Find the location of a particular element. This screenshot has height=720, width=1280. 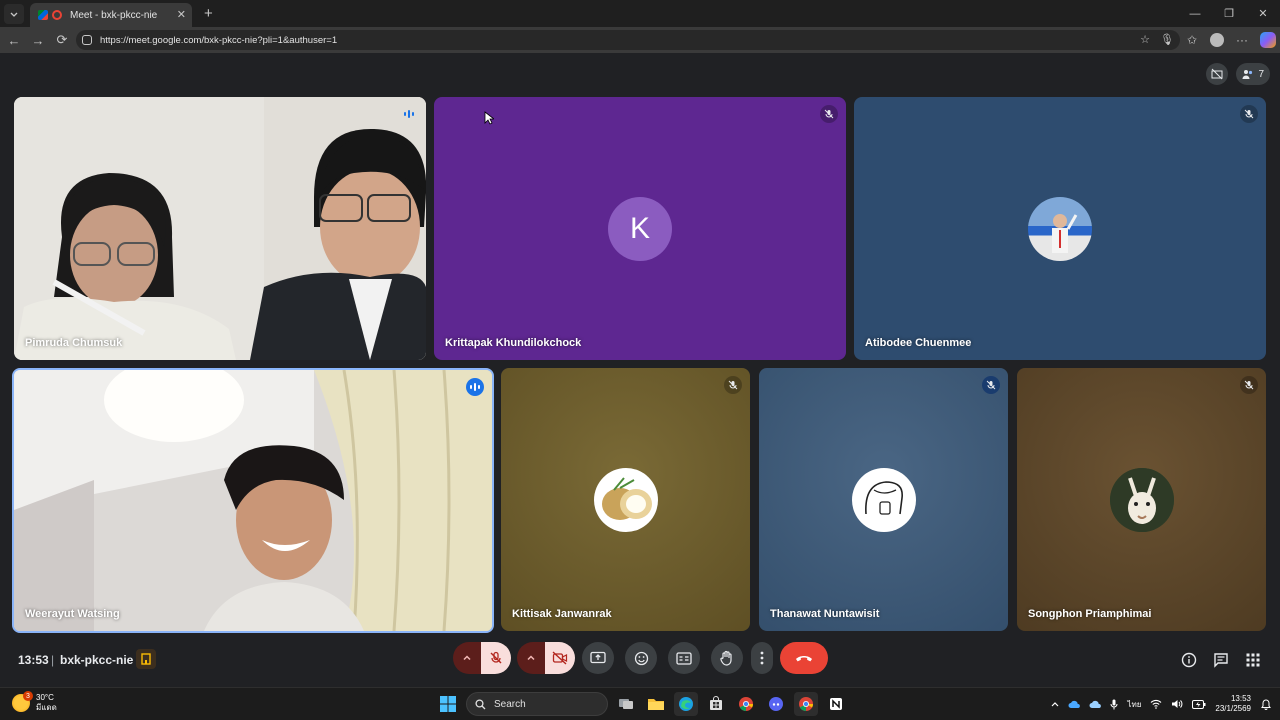

participants-button: 7 is located at coordinates (1253, 74).